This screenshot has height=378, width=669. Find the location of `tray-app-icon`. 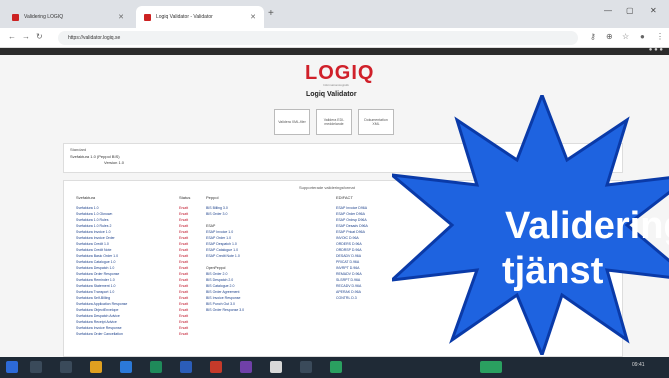

tray-app-icon is located at coordinates (491, 367).